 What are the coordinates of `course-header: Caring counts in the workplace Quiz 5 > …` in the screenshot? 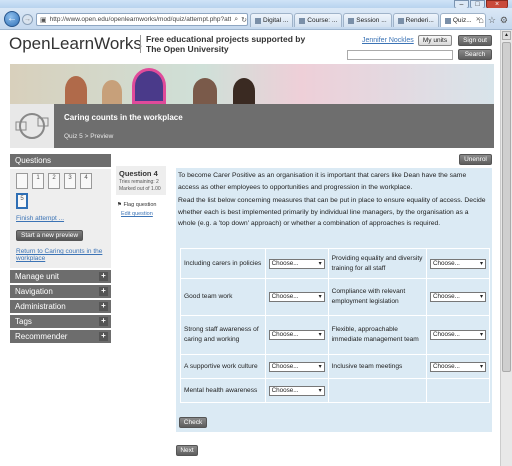 It's located at (252, 126).